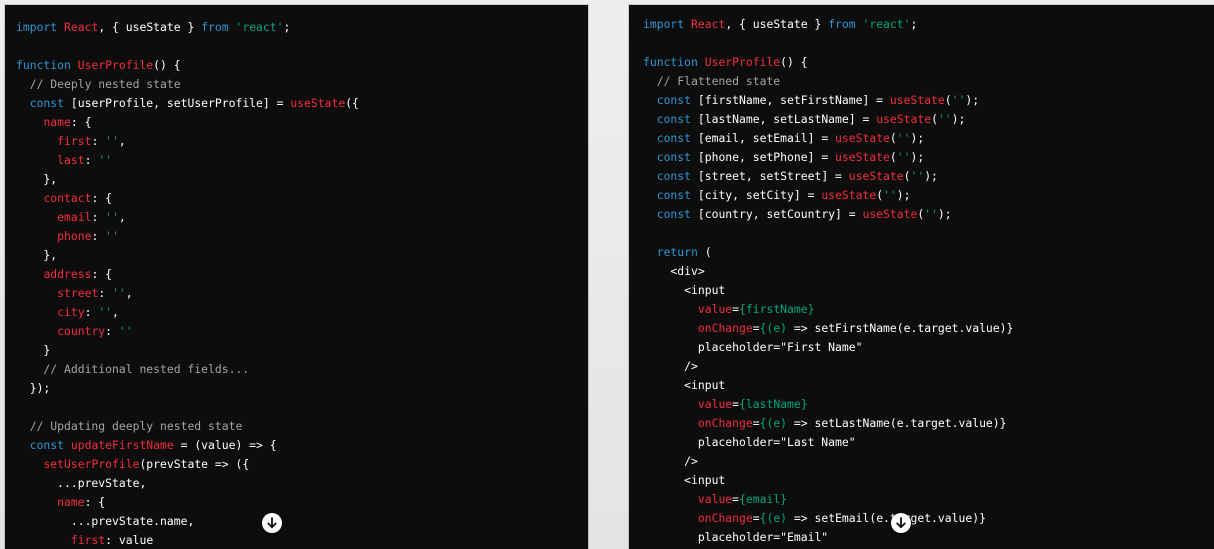 This screenshot has height=549, width=1214. Describe the element at coordinates (302, 122) in the screenshot. I see `code-line: name: {` at that location.